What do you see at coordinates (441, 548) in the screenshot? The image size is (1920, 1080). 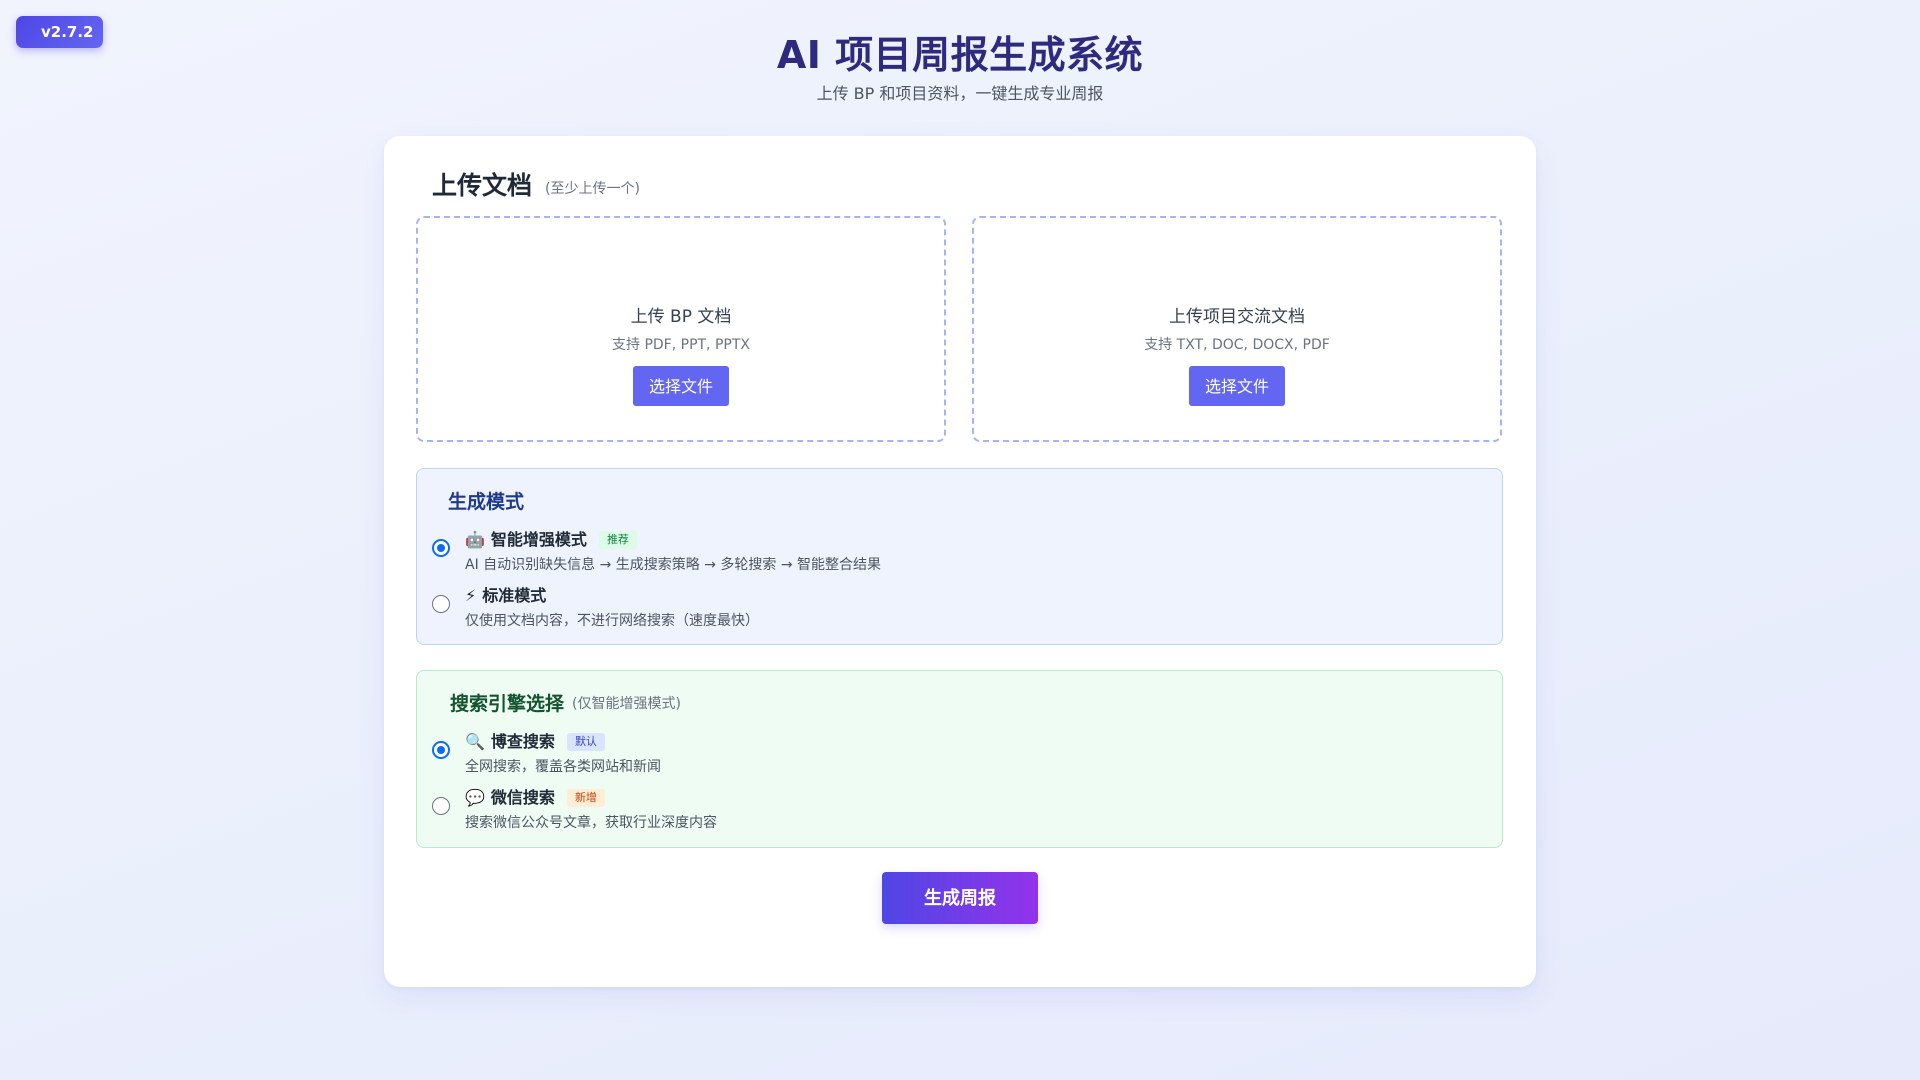 I see `smart-mode-radio` at bounding box center [441, 548].